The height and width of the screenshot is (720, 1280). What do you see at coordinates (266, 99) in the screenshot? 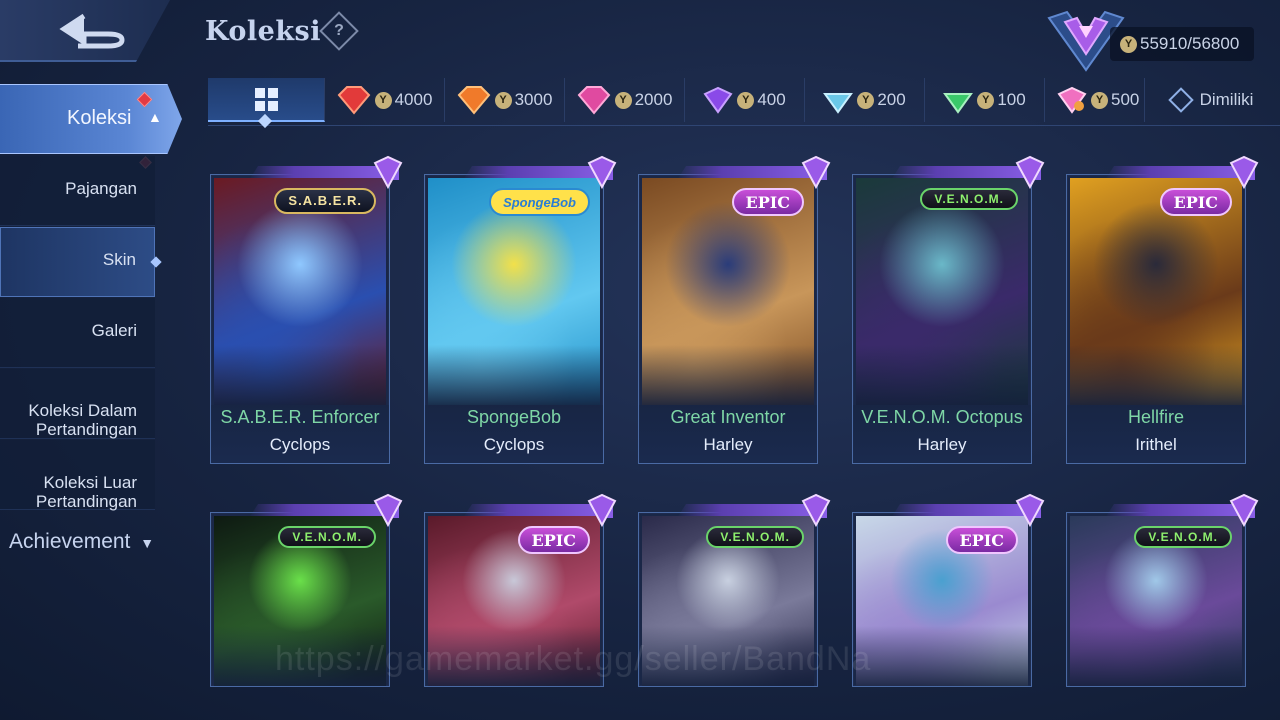
I see `grid-icon` at bounding box center [266, 99].